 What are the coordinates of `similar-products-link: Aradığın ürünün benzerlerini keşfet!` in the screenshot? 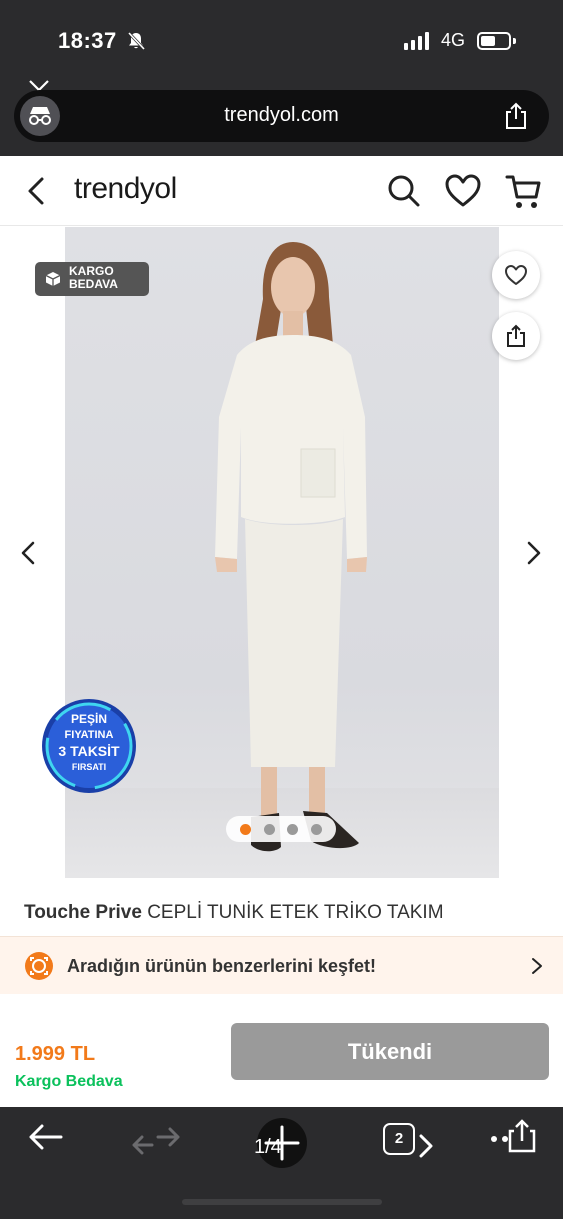 It's located at (281, 965).